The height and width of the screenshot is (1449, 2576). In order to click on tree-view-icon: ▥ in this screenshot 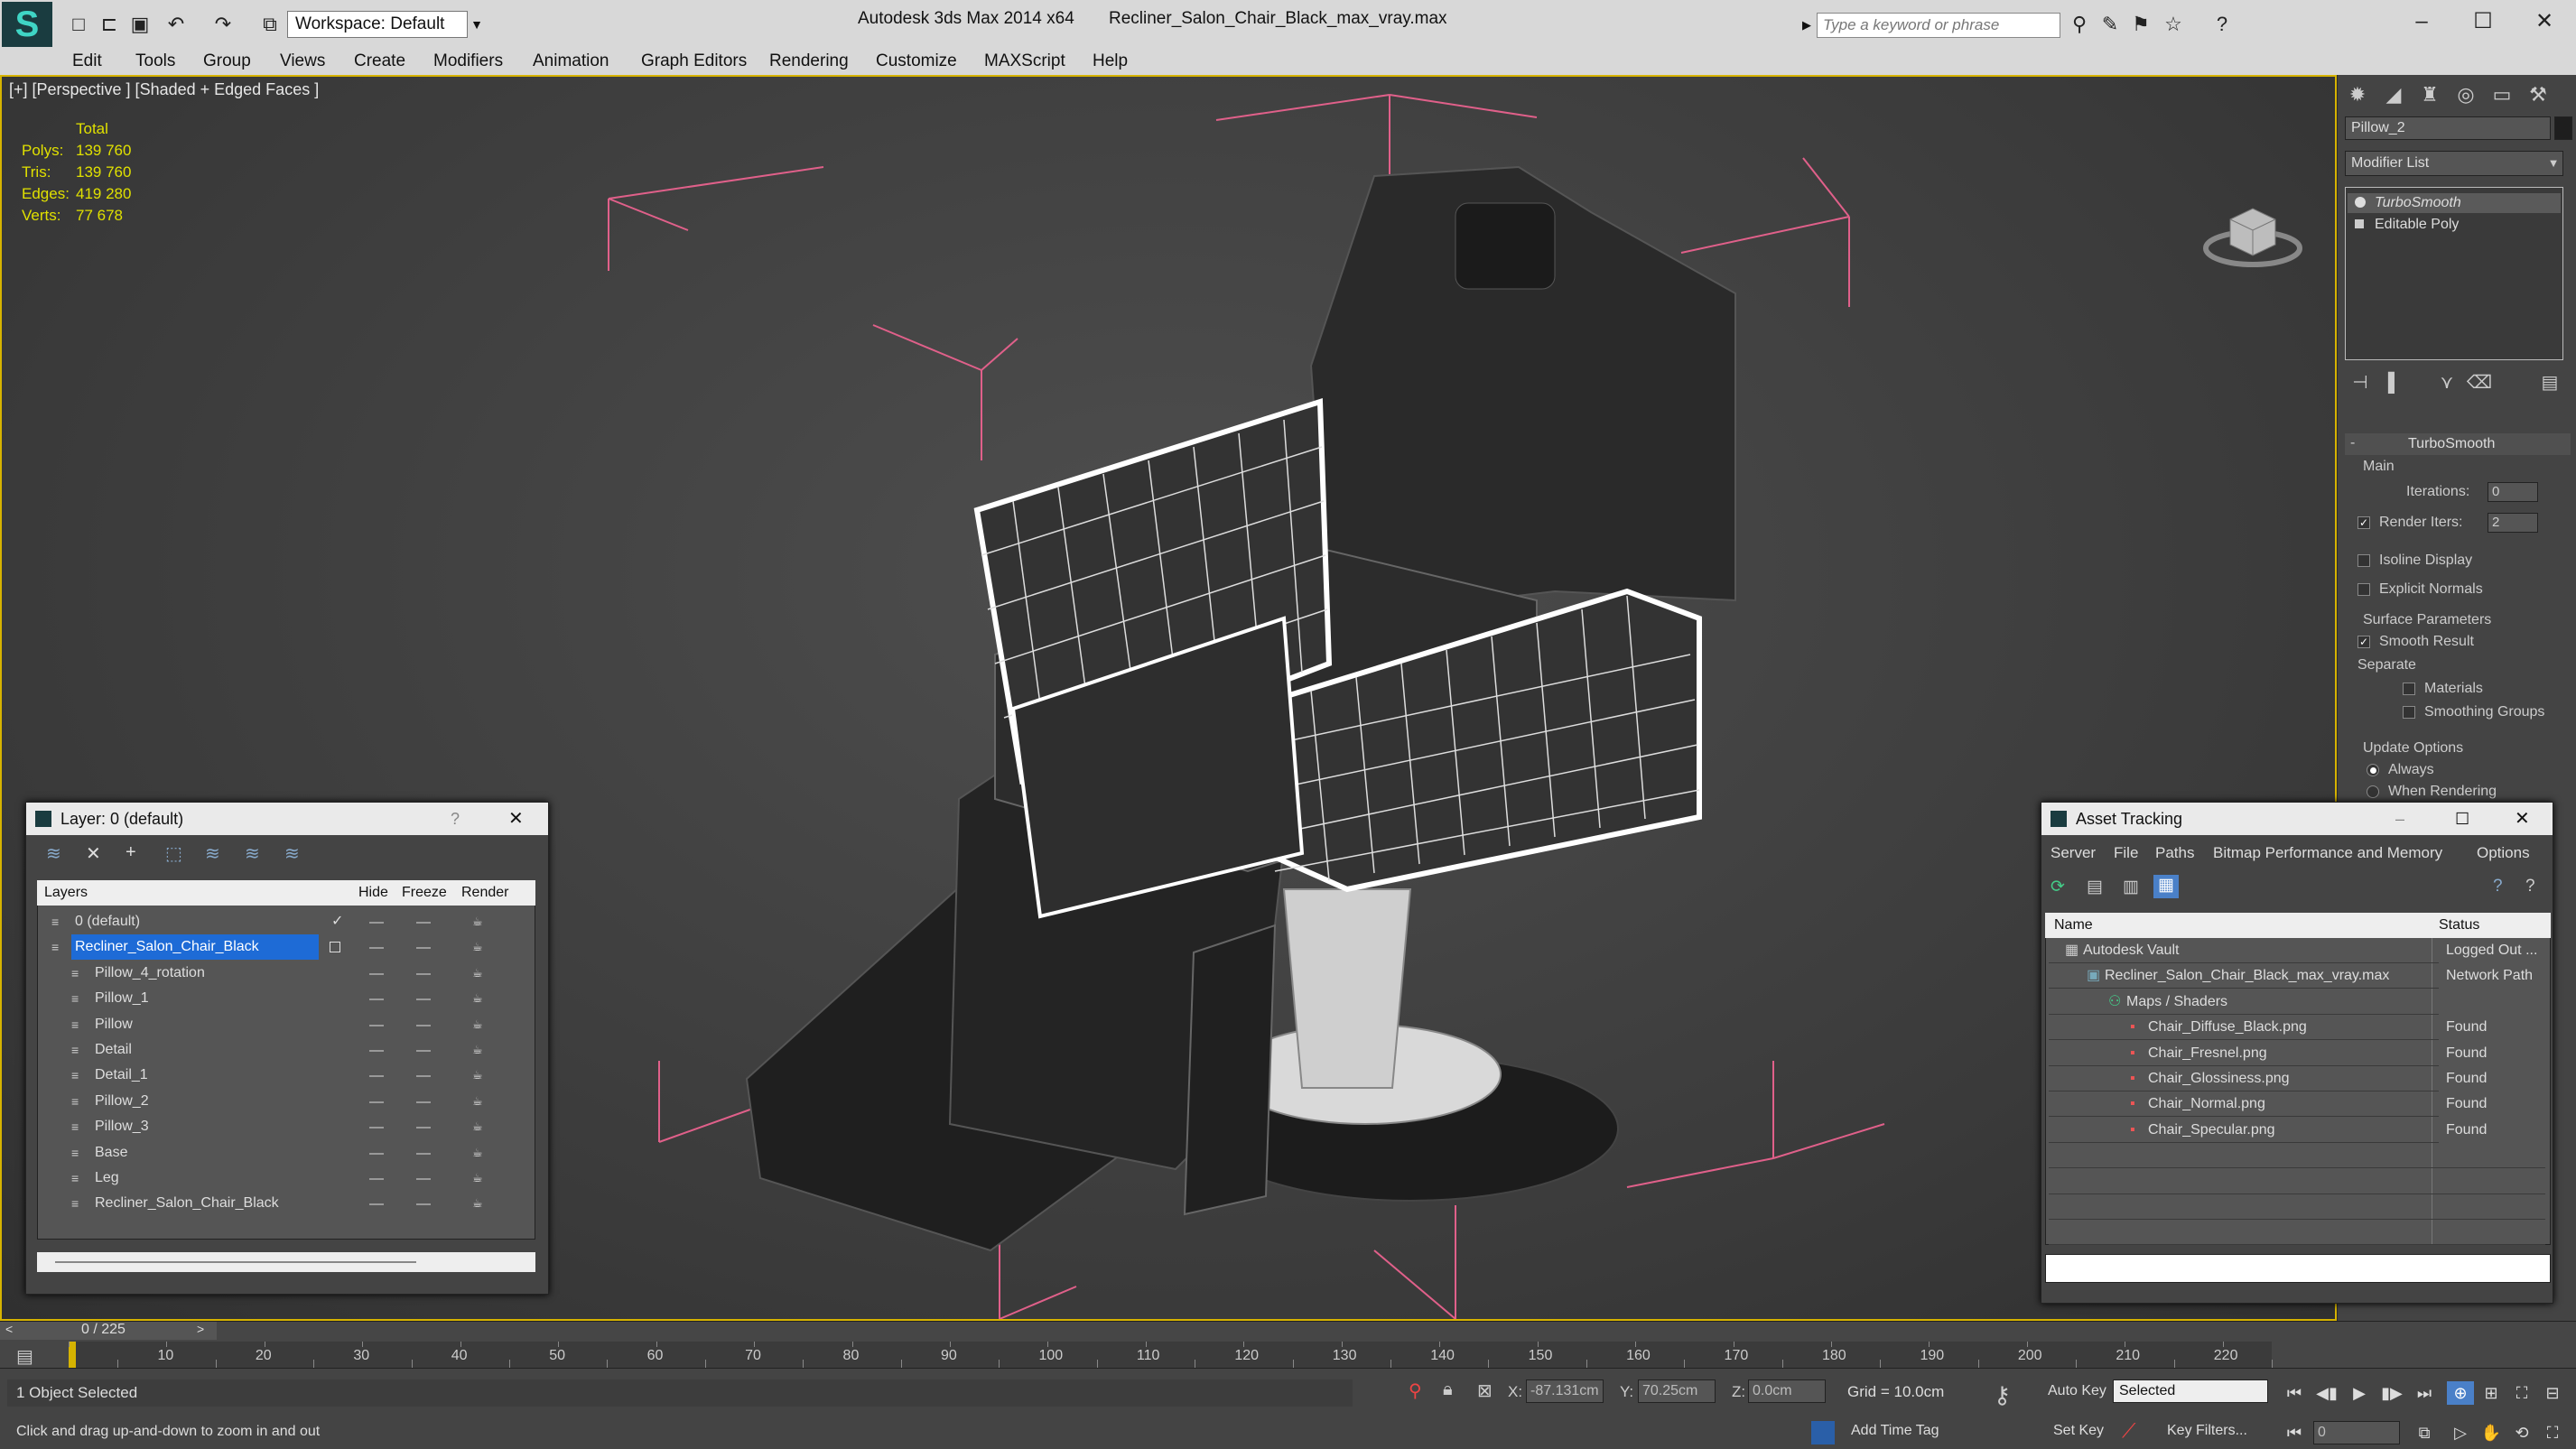, I will do `click(2131, 887)`.